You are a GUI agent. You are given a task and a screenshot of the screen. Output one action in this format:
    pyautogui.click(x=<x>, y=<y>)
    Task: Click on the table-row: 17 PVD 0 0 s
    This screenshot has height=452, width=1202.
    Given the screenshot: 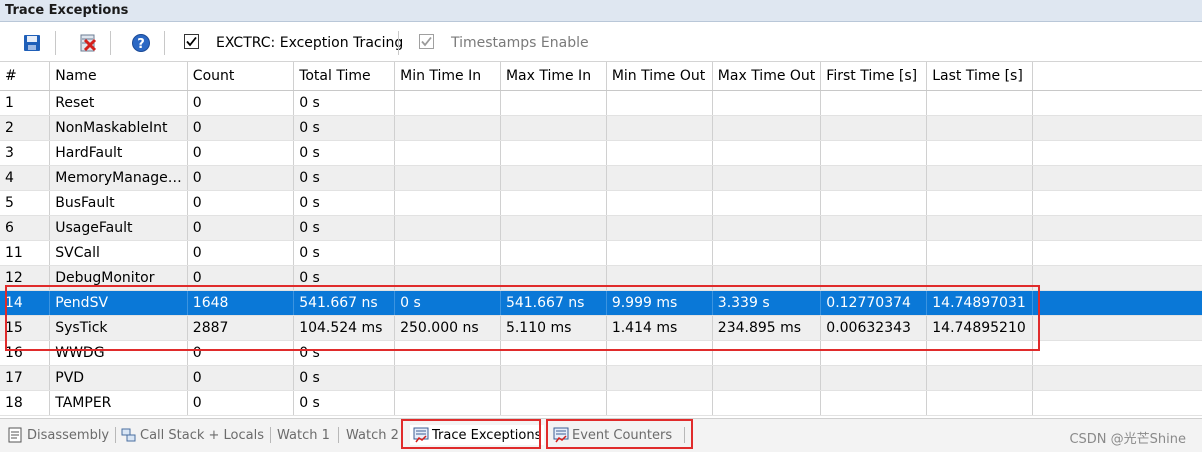 What is the action you would take?
    pyautogui.click(x=601, y=378)
    